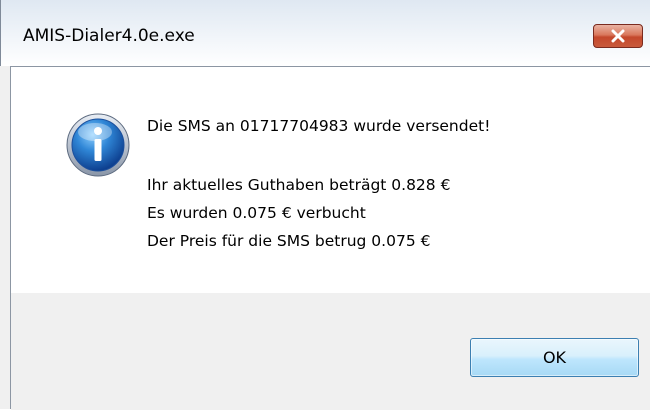 Image resolution: width=650 pixels, height=410 pixels. I want to click on ok-button: OK, so click(554, 357).